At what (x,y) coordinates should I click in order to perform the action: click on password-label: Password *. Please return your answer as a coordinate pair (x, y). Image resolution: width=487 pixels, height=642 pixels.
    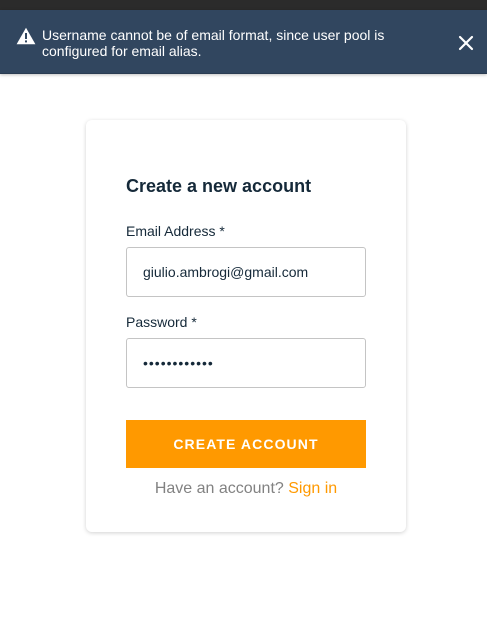
    Looking at the image, I should click on (161, 322).